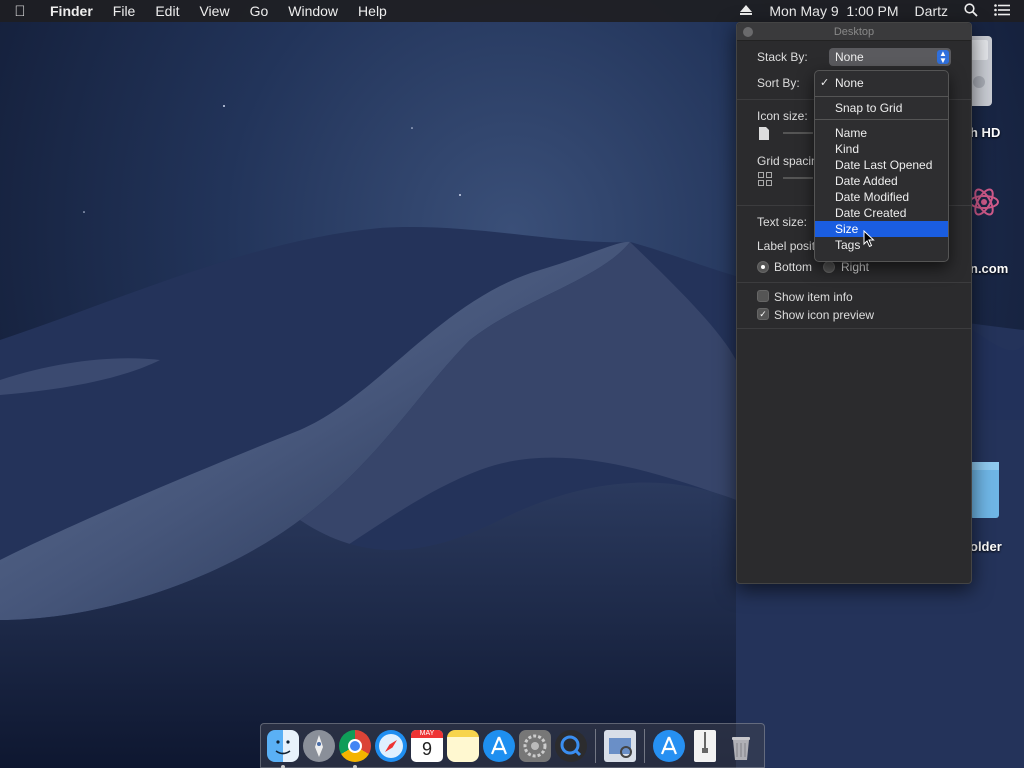 This screenshot has width=1024, height=768. Describe the element at coordinates (283, 748) in the screenshot. I see `finder-icon` at that location.